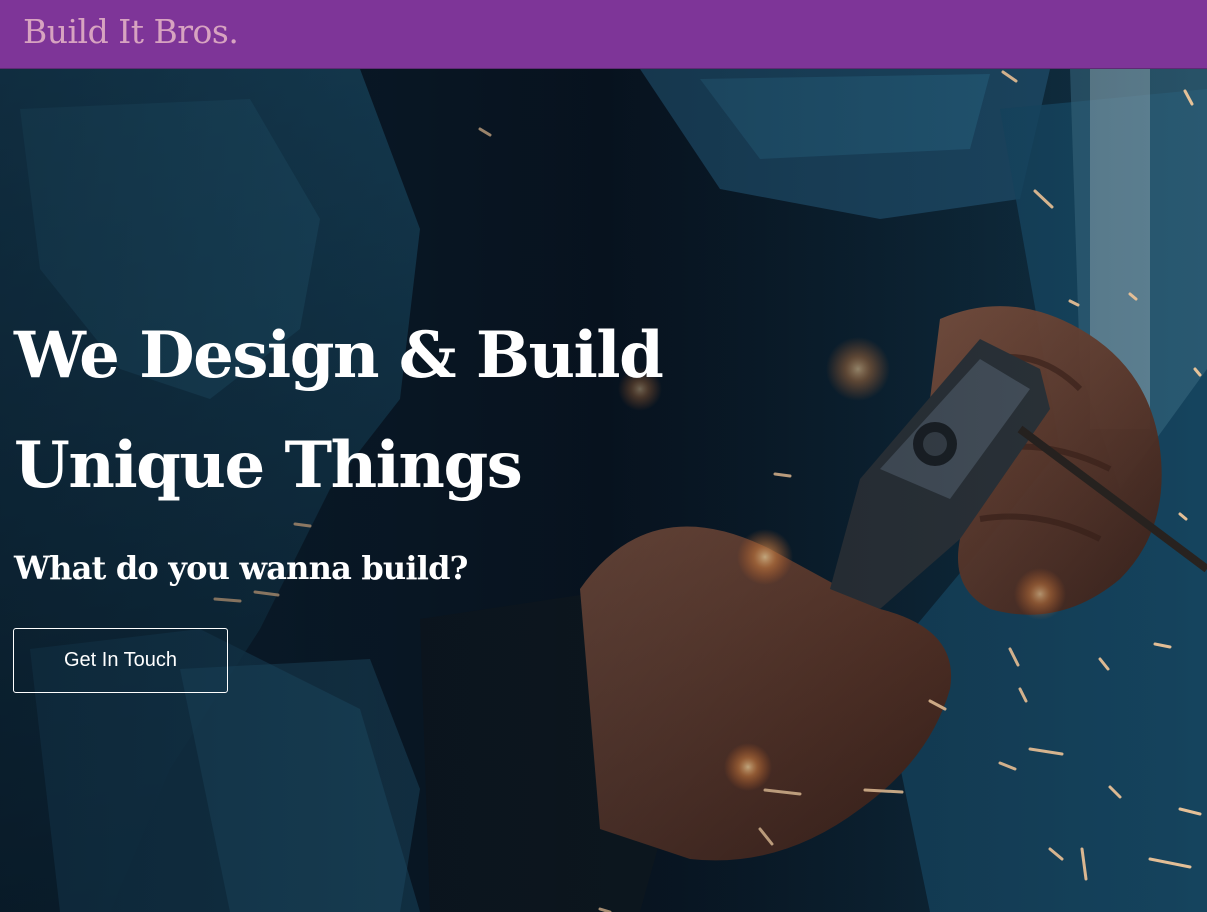 This screenshot has width=1207, height=912. I want to click on top-navbar: Build It Bros., so click(603, 34).